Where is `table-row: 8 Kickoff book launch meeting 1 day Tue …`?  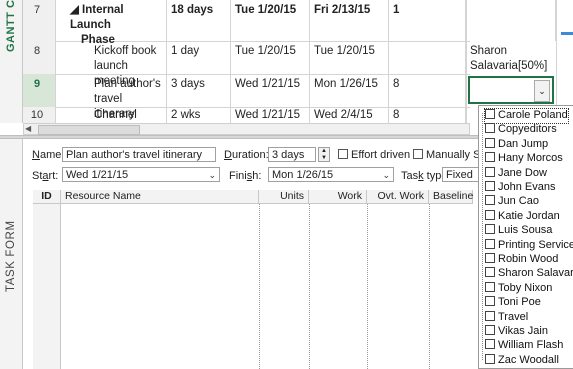
table-row: 8 Kickoff book launch meeting 1 day Tue … is located at coordinates (246, 64).